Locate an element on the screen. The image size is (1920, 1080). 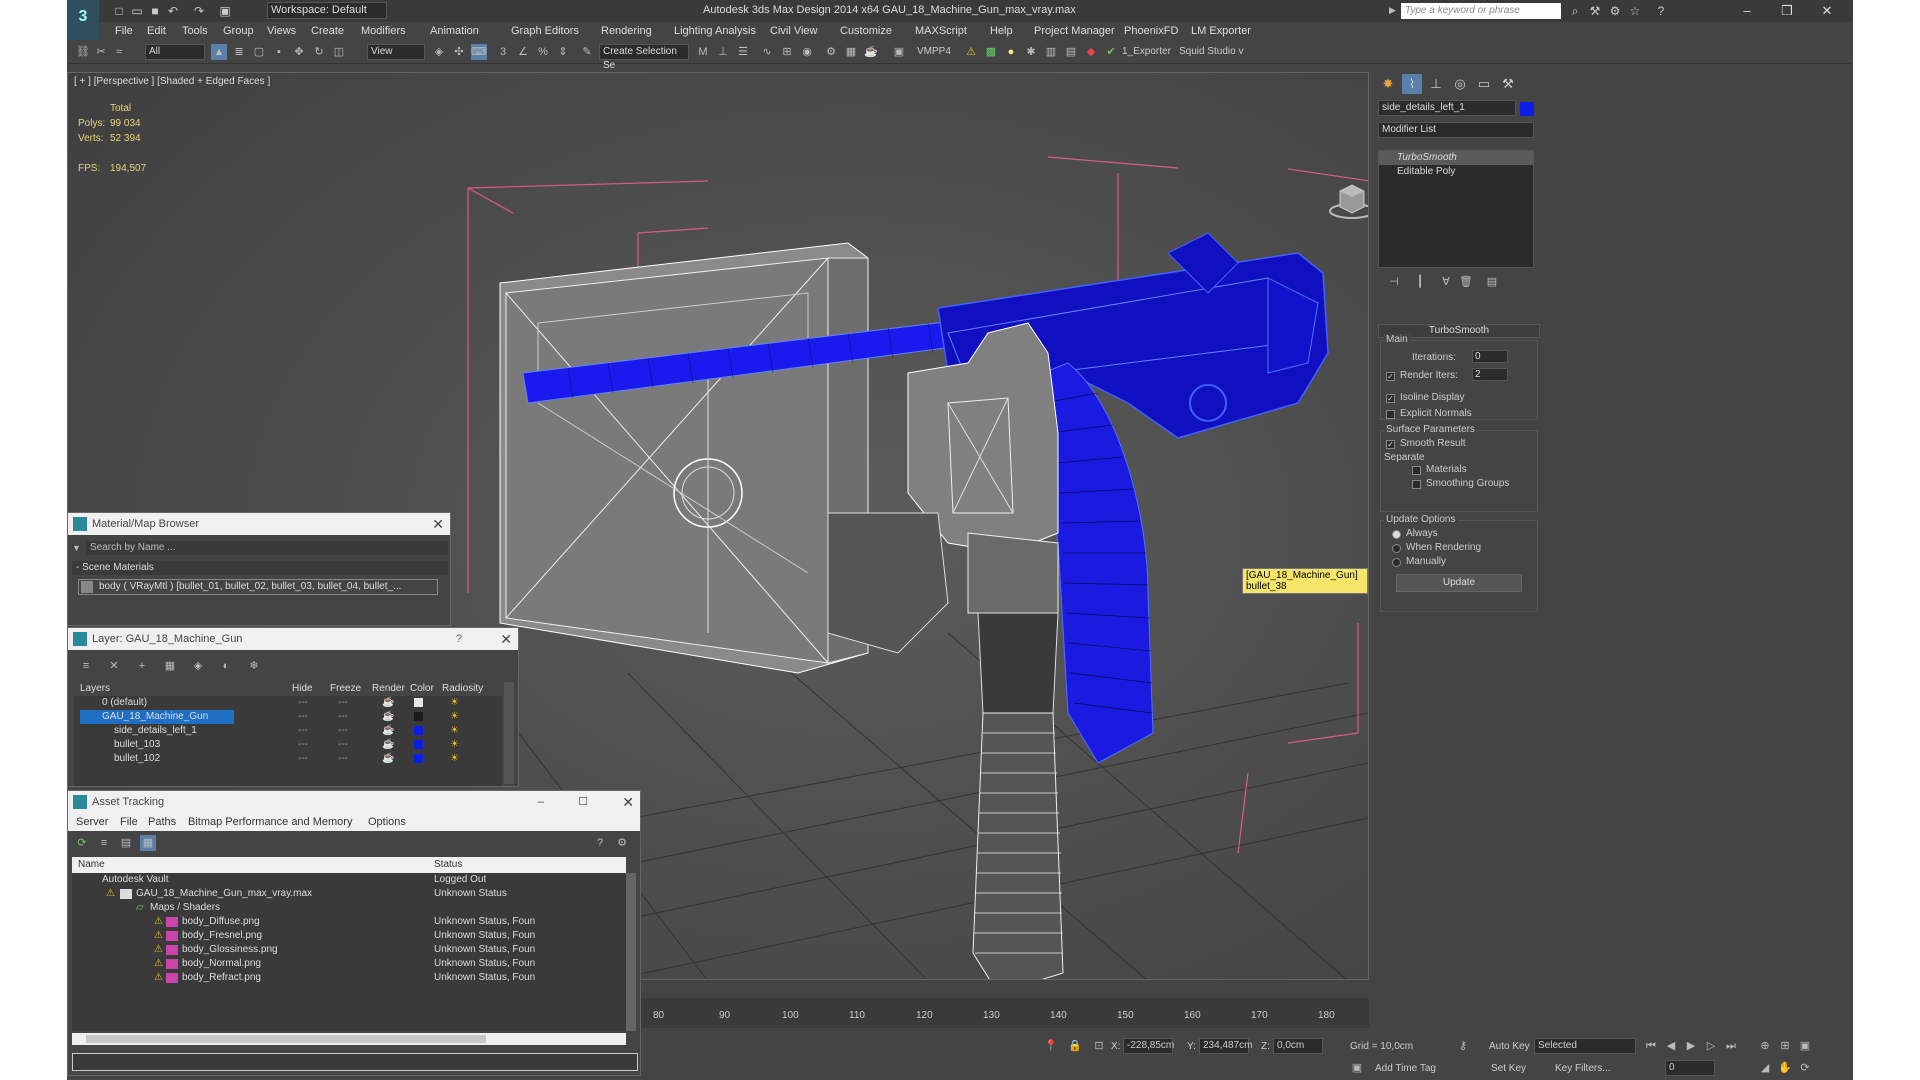
menu-graph-editors: Graph Editors is located at coordinates (545, 31).